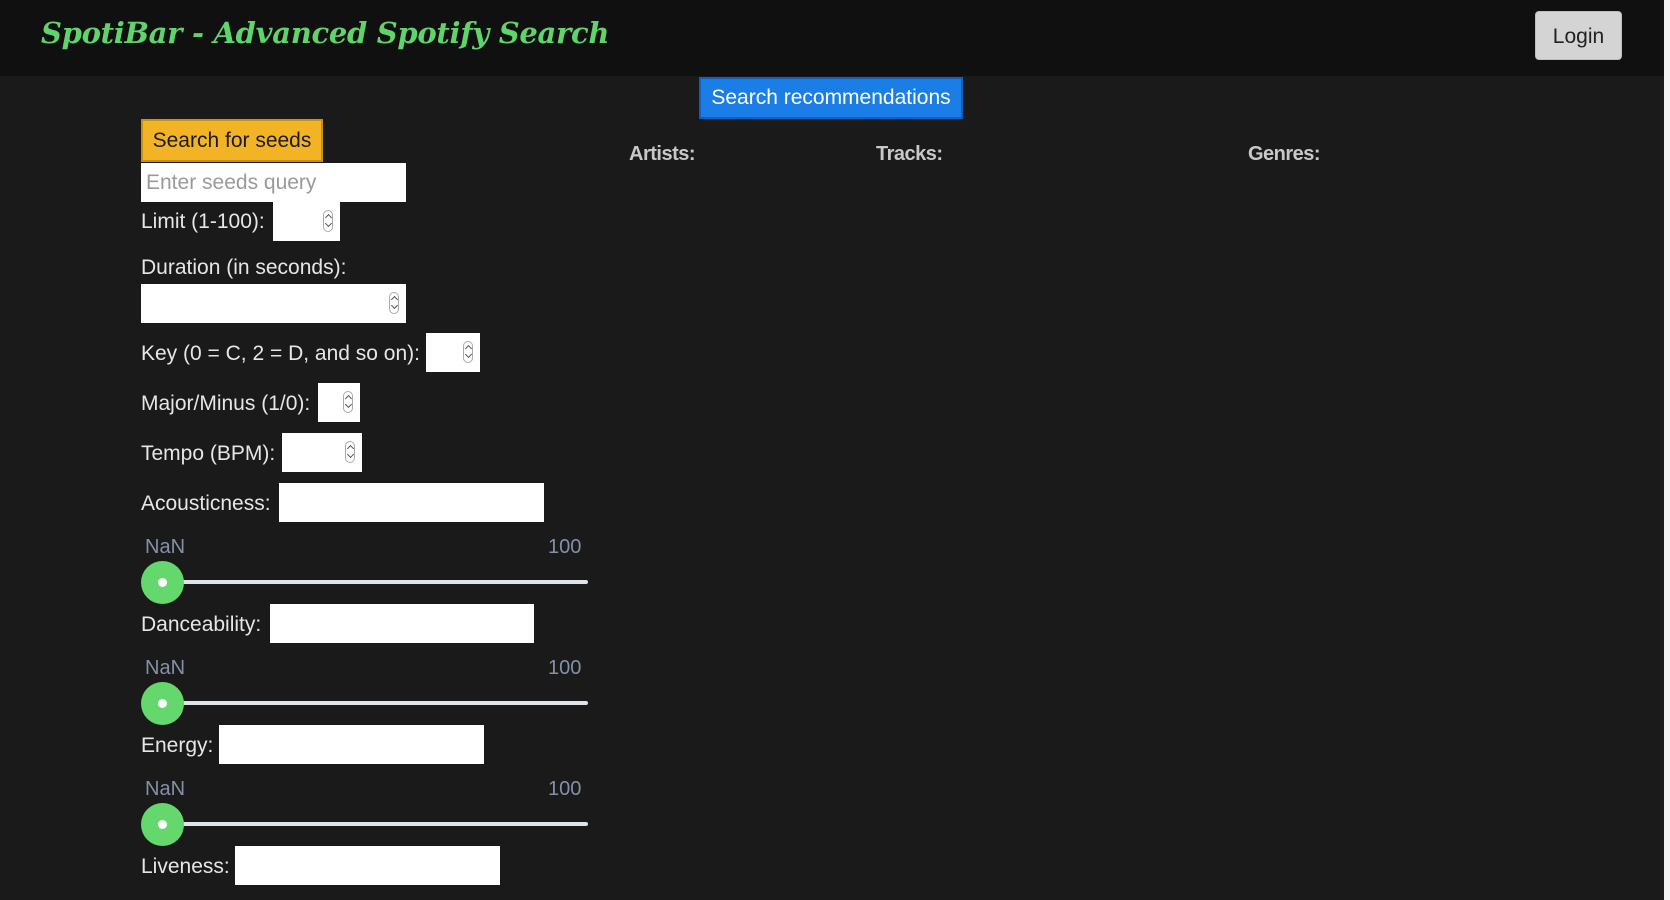 The image size is (1670, 900). Describe the element at coordinates (565, 789) in the screenshot. I see `energy-max-value: 100` at that location.